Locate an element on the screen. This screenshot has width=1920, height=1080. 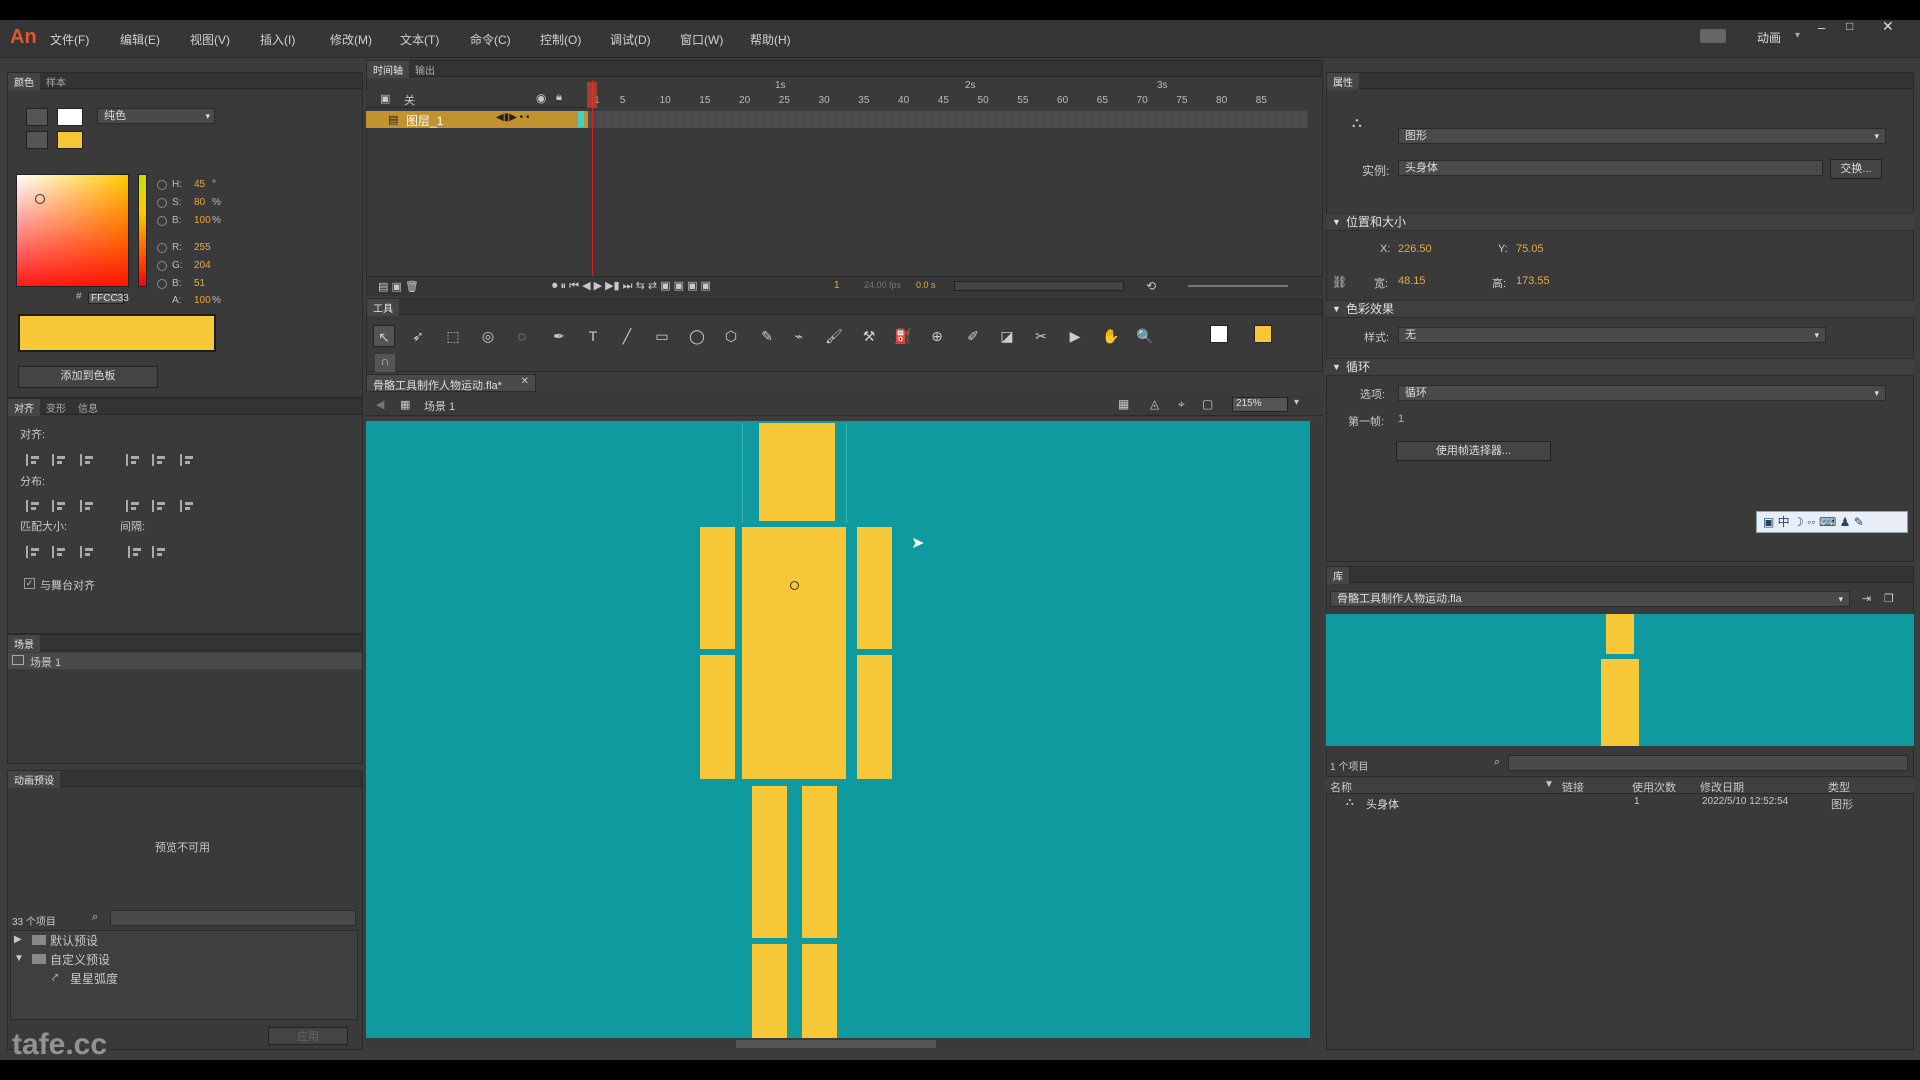
keyframe is located at coordinates (581, 119).